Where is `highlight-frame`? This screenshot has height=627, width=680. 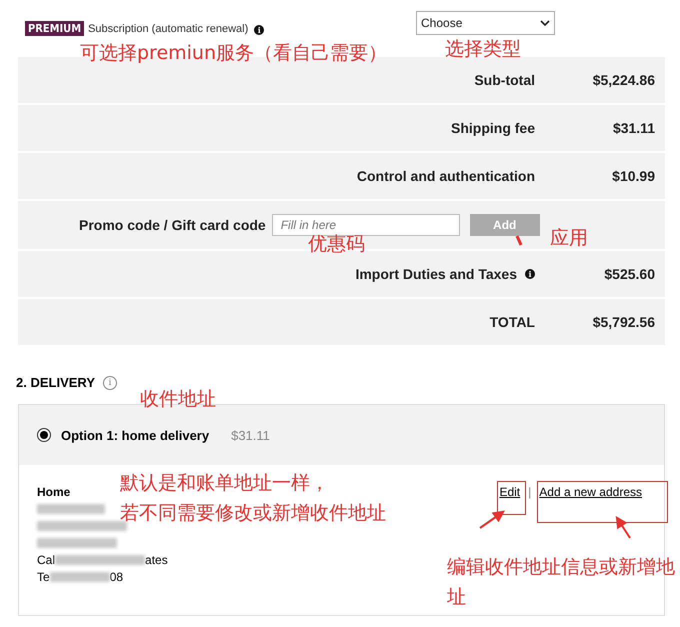 highlight-frame is located at coordinates (511, 498).